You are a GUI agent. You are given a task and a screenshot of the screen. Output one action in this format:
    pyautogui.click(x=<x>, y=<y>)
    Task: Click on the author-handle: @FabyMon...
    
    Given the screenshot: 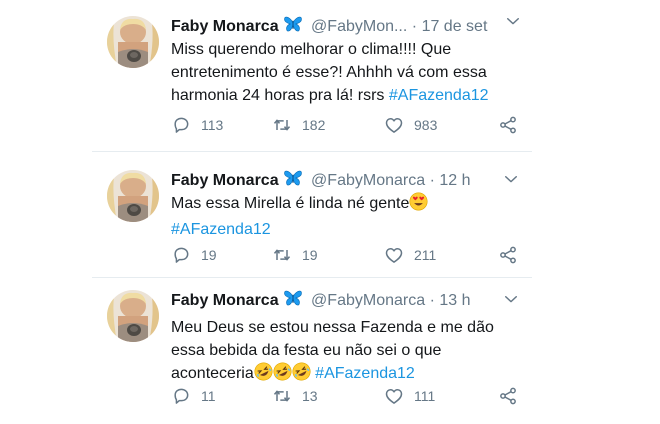 What is the action you would take?
    pyautogui.click(x=359, y=26)
    